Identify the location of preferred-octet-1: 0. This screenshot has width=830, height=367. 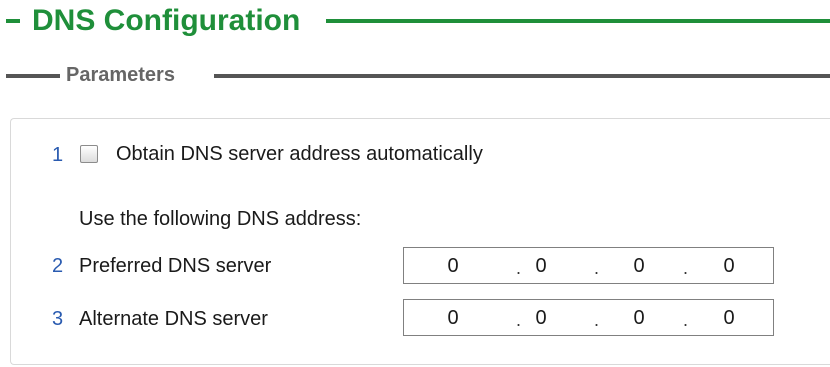
(453, 266).